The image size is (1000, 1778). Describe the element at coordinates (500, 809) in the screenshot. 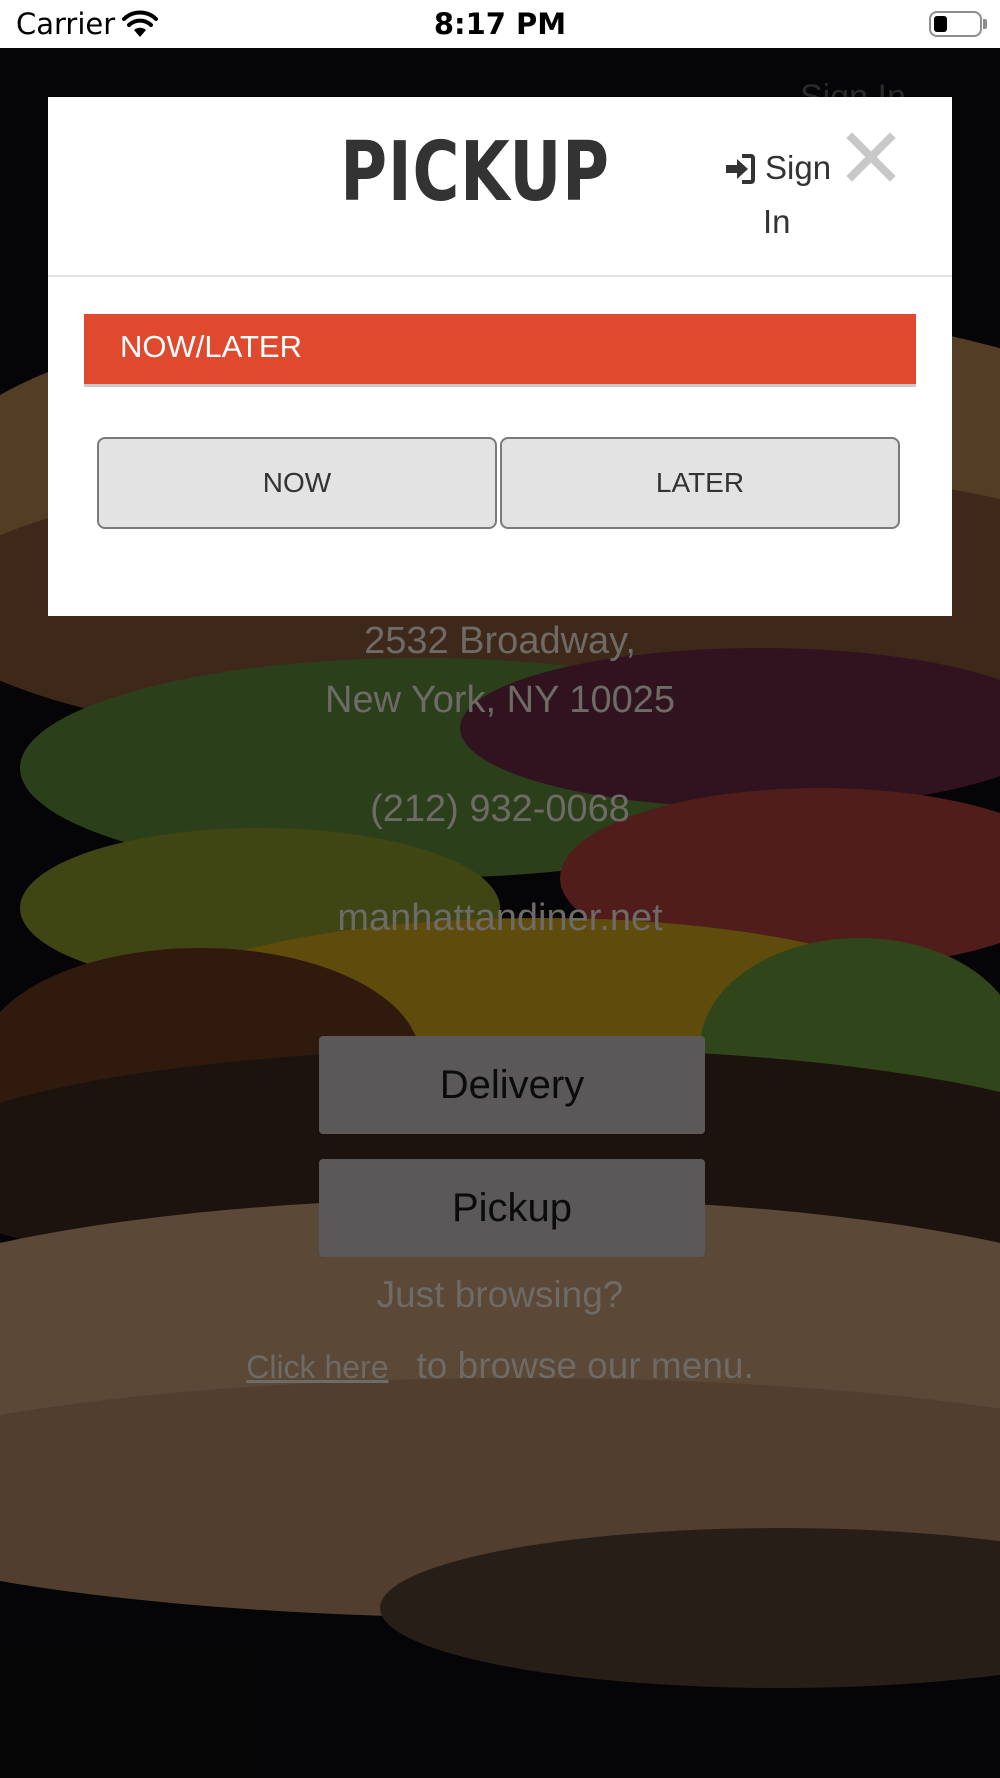

I see `phone-number: (212) 932-0068` at that location.